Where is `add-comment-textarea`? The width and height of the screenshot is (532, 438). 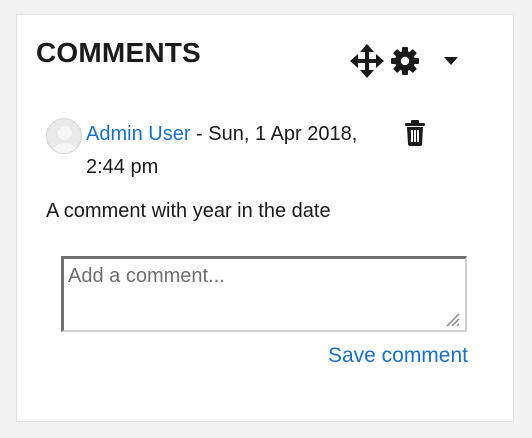
add-comment-textarea is located at coordinates (264, 294).